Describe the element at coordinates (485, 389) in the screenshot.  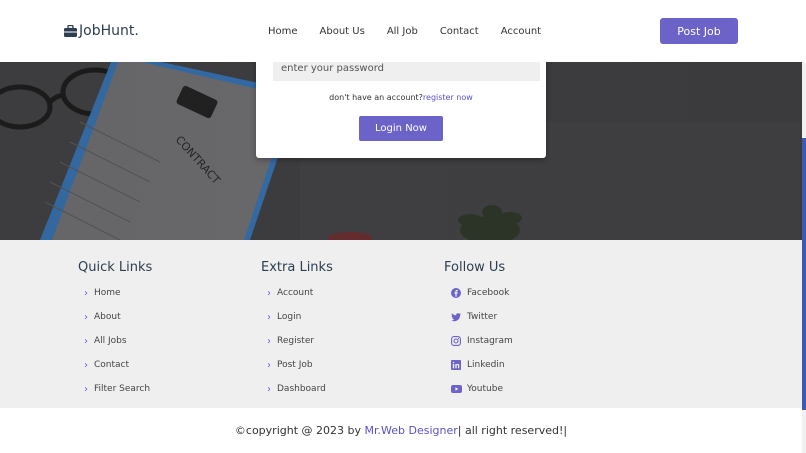
I see `link-label: Youtube` at that location.